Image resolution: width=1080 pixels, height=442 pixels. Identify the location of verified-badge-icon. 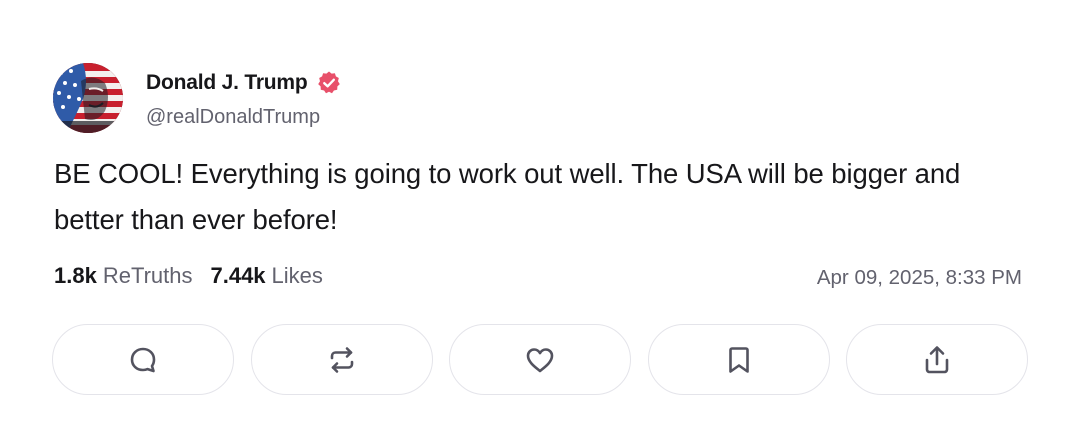
(328, 82).